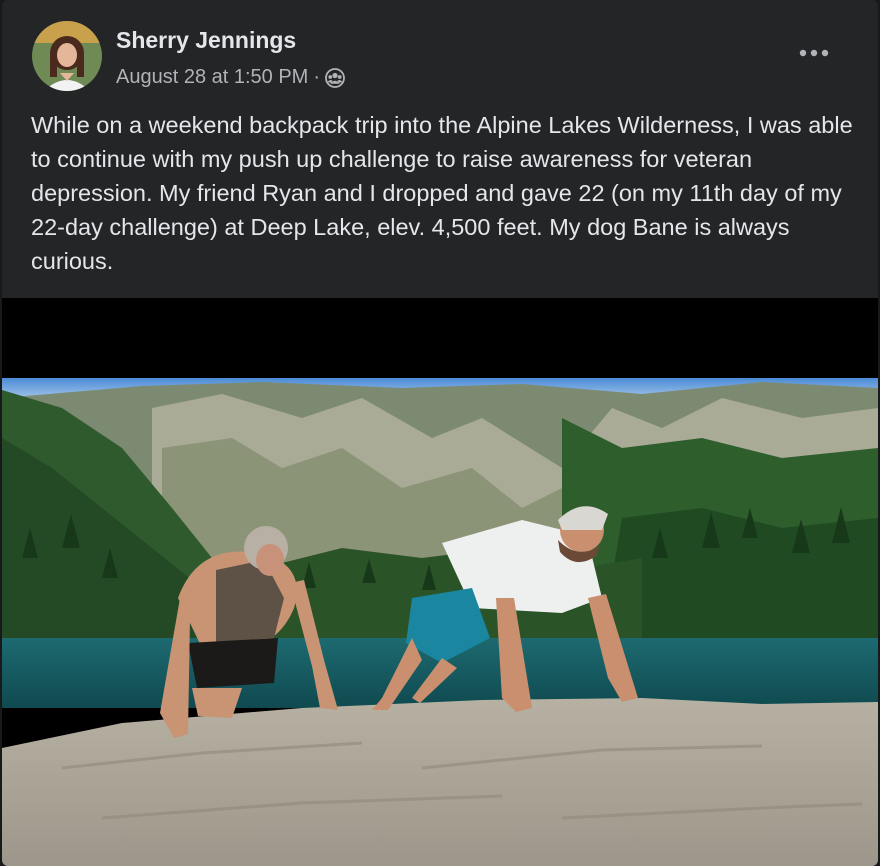 The height and width of the screenshot is (866, 880). What do you see at coordinates (440, 50) in the screenshot?
I see `post-header: Sherry Jennings August 28 at 1:50 PM ·` at bounding box center [440, 50].